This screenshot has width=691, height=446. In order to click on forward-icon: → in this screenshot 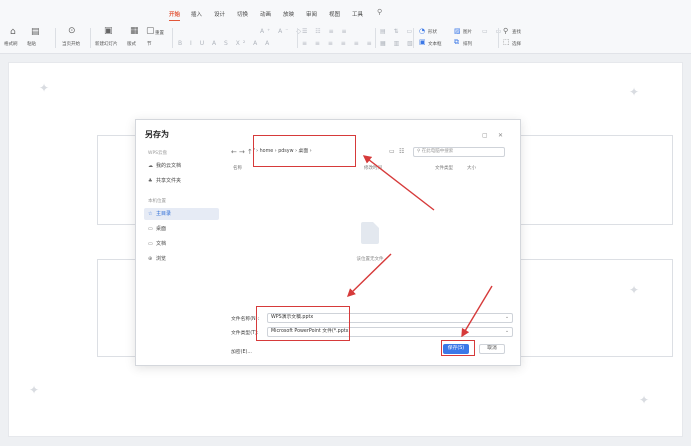, I will do `click(242, 152)`.